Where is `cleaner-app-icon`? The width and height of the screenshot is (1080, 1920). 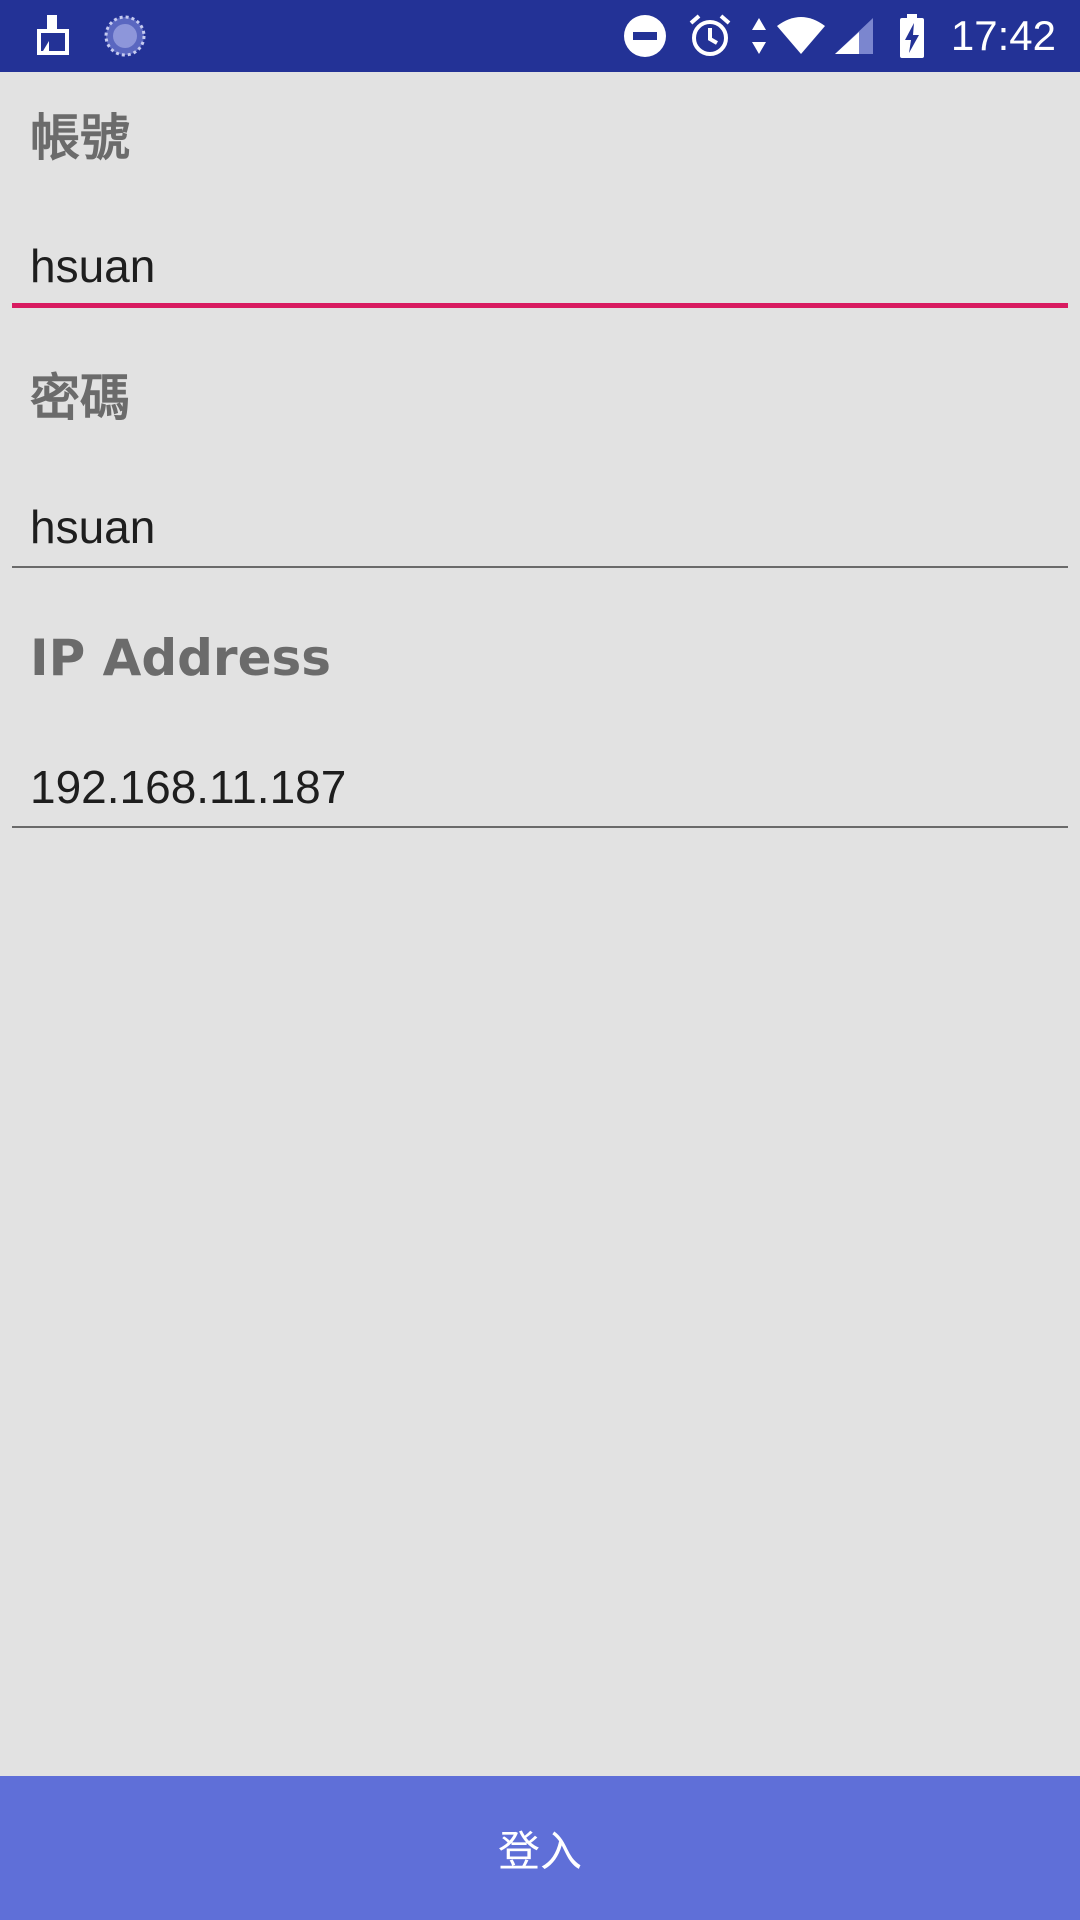 cleaner-app-icon is located at coordinates (53, 36).